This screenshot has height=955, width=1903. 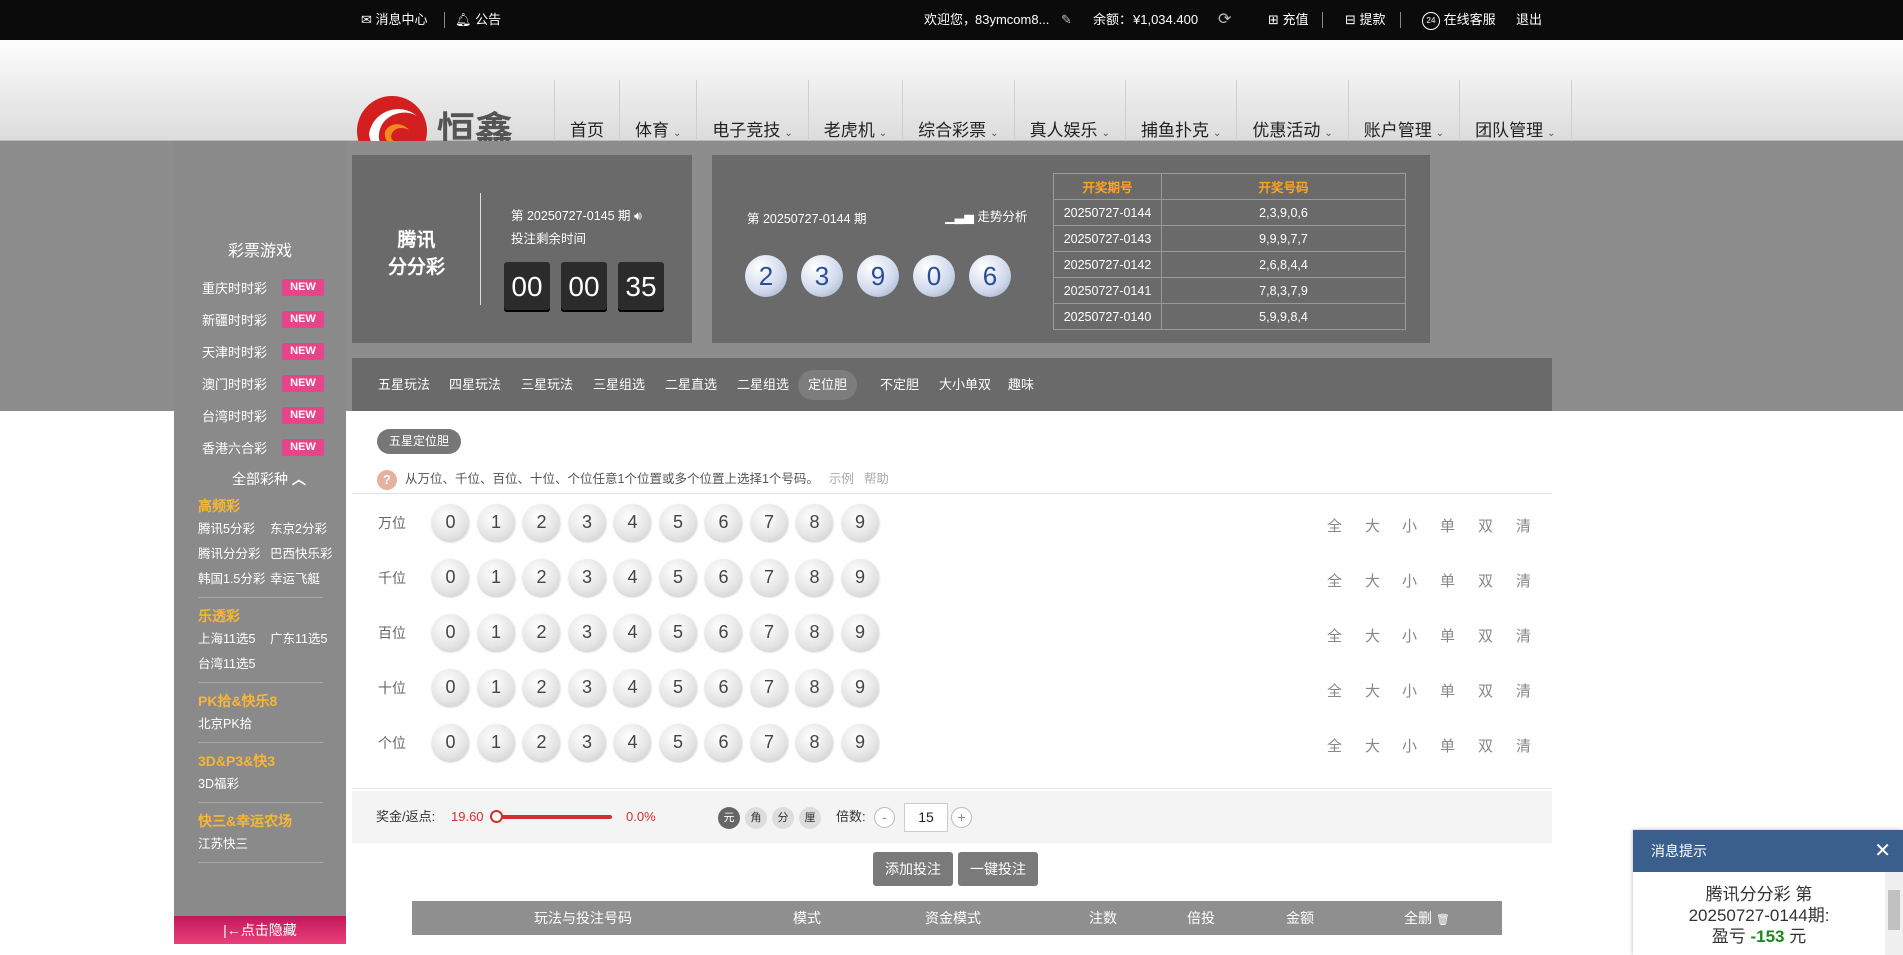 I want to click on messages-link: ✉ 消息中心, so click(x=394, y=20).